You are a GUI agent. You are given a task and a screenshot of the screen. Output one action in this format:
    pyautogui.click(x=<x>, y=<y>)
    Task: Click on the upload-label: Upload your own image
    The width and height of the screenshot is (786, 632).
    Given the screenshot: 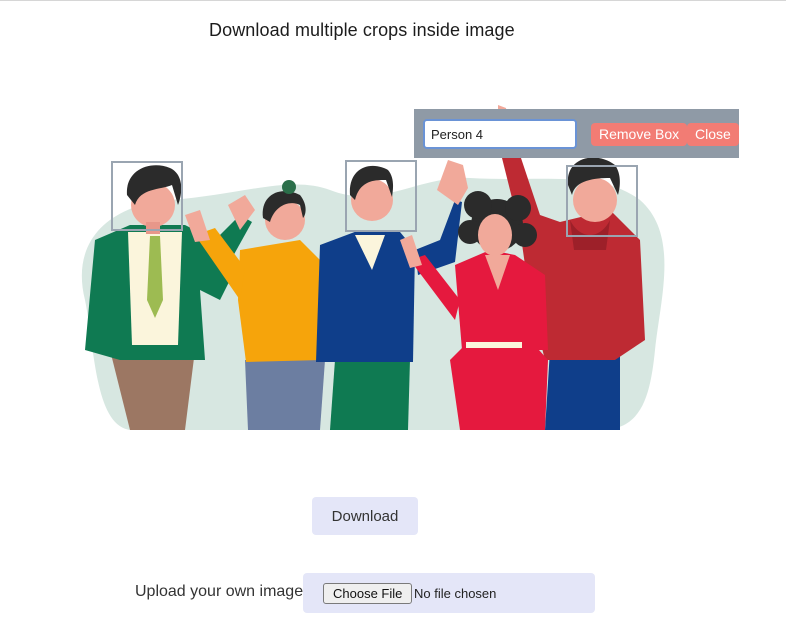 What is the action you would take?
    pyautogui.click(x=219, y=591)
    